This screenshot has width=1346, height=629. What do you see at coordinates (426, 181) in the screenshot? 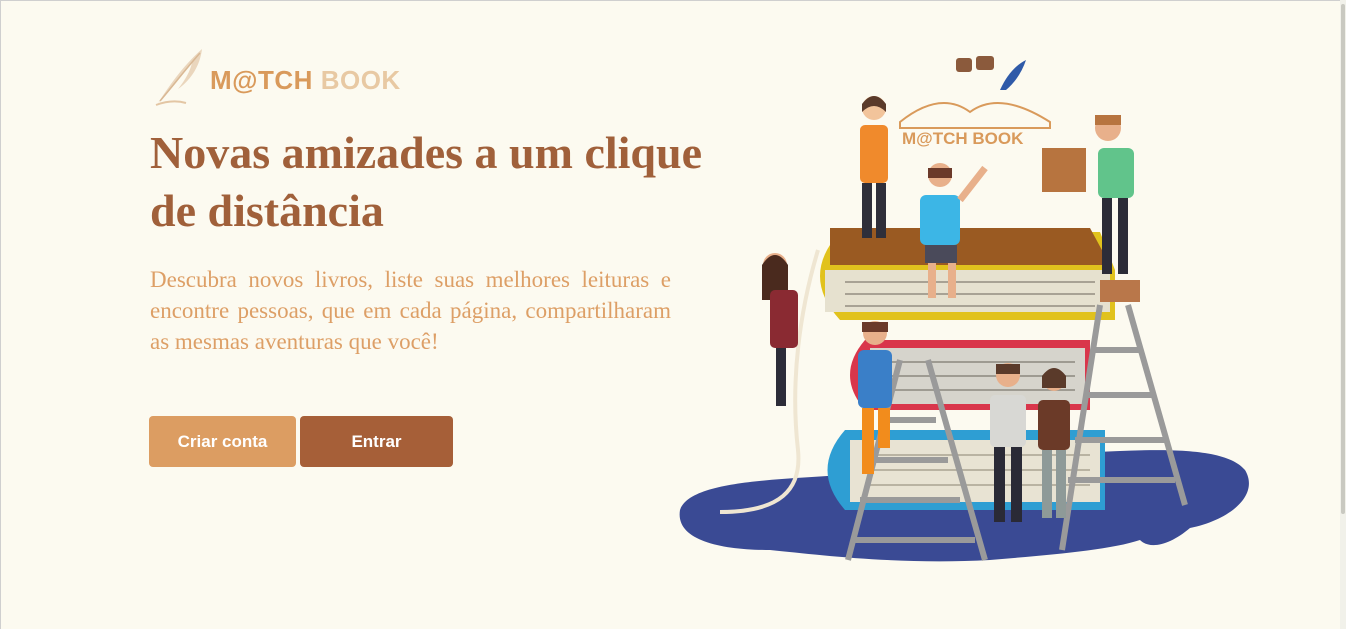
I see `hero-headline: Novas amizades a um clique de distância` at bounding box center [426, 181].